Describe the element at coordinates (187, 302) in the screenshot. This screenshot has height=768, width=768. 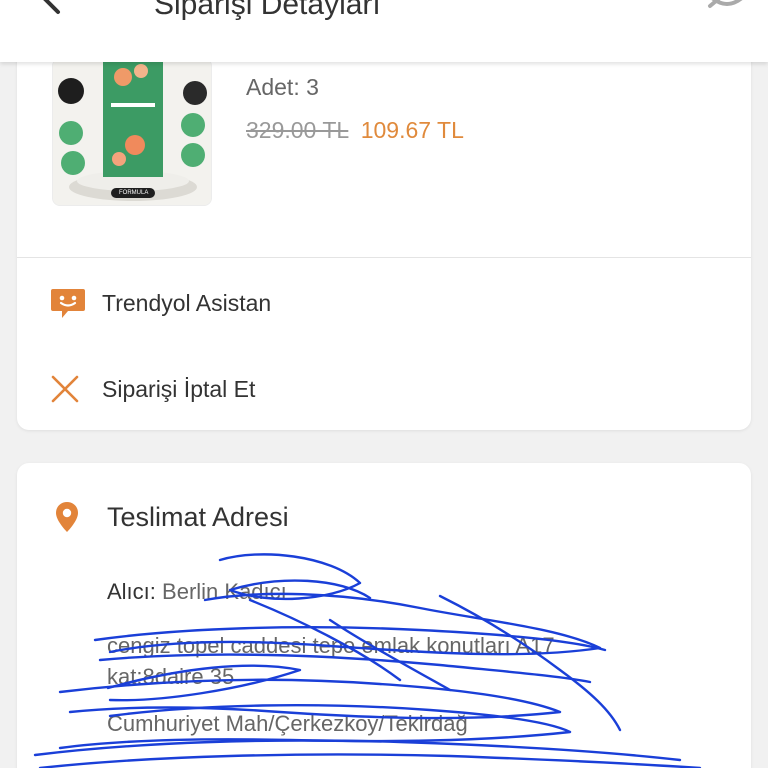
I see `assistant-label: Trendyol Asistan` at that location.